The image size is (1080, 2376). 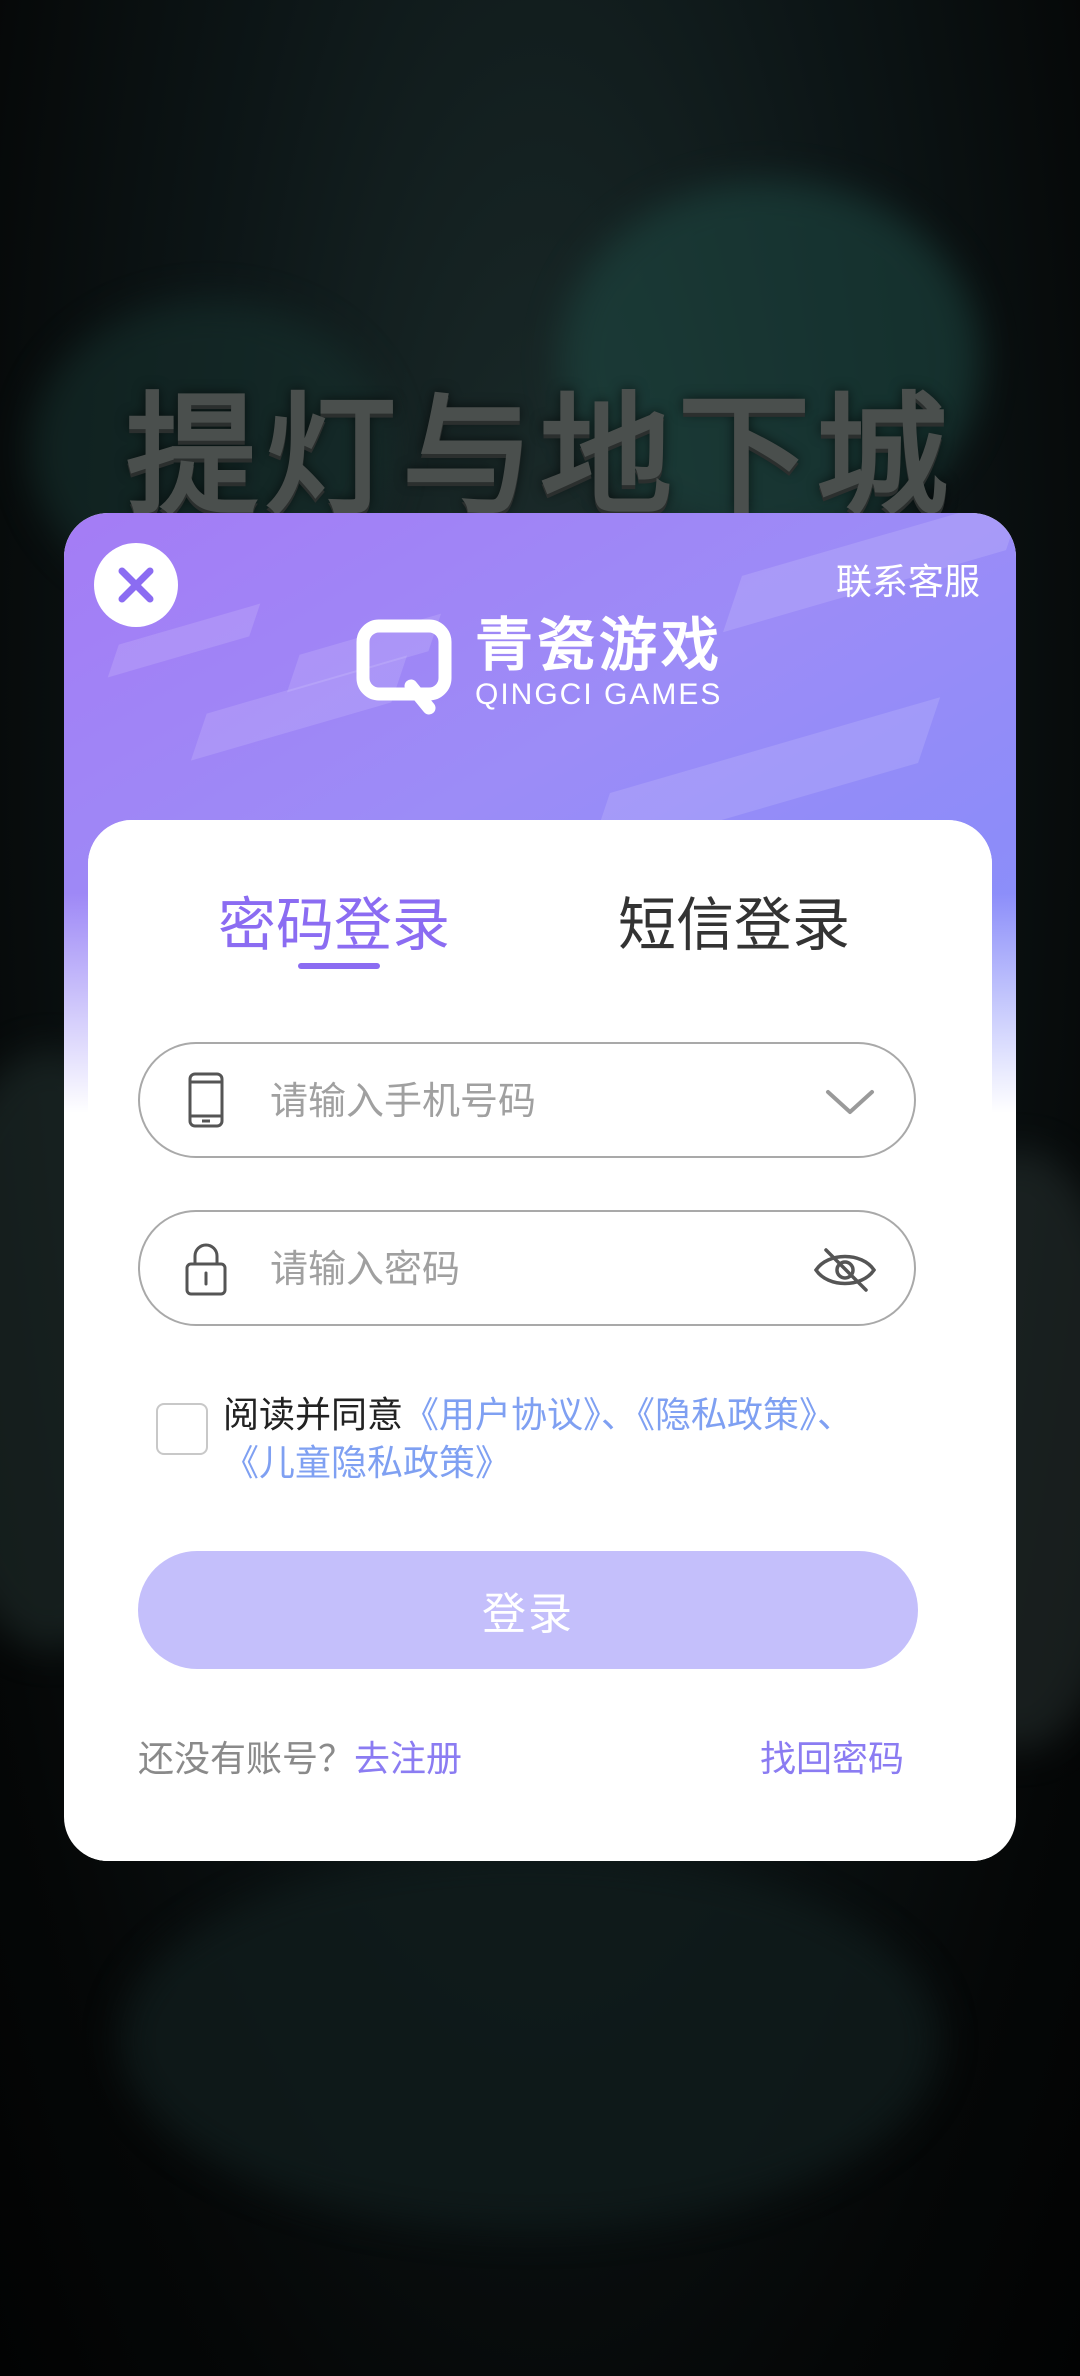 I want to click on qingci-logo: 青瓷游戏 QINGCI GAMES, so click(x=536, y=663).